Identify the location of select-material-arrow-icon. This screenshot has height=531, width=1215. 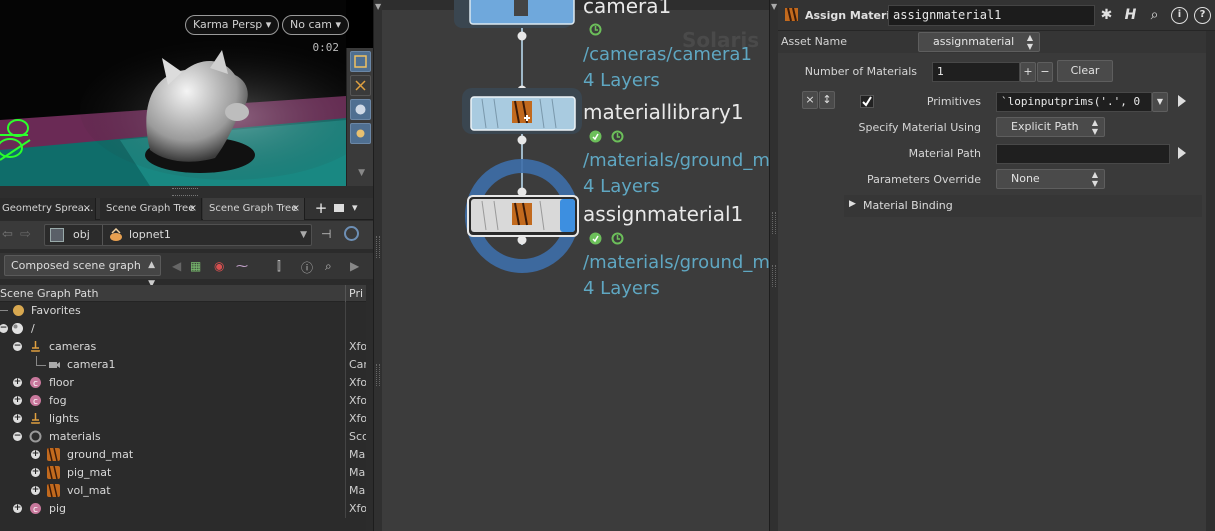
(1182, 153).